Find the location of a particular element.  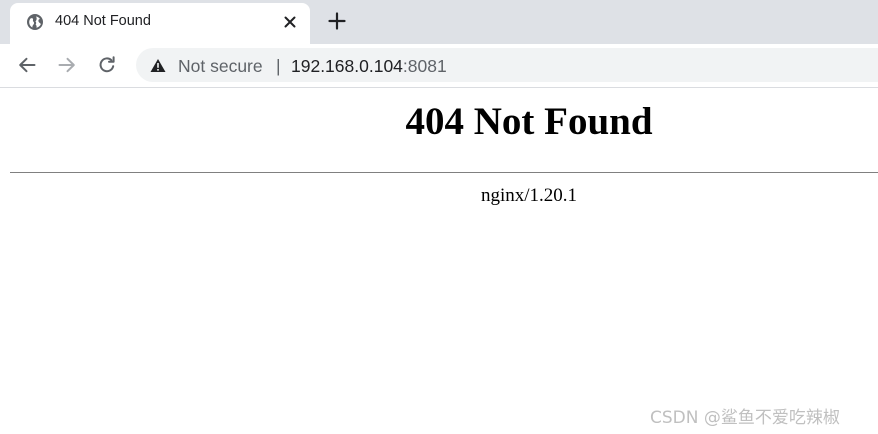

url-port: :8081 is located at coordinates (424, 66).